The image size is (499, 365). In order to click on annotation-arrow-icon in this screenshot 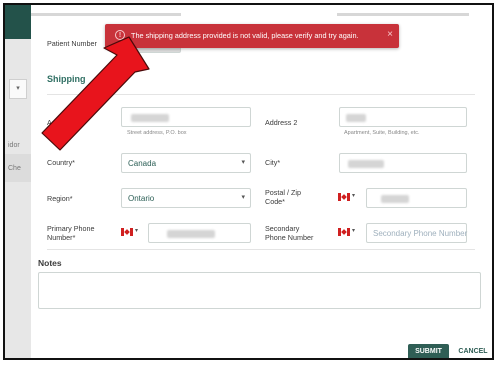, I will do `click(95, 93)`.